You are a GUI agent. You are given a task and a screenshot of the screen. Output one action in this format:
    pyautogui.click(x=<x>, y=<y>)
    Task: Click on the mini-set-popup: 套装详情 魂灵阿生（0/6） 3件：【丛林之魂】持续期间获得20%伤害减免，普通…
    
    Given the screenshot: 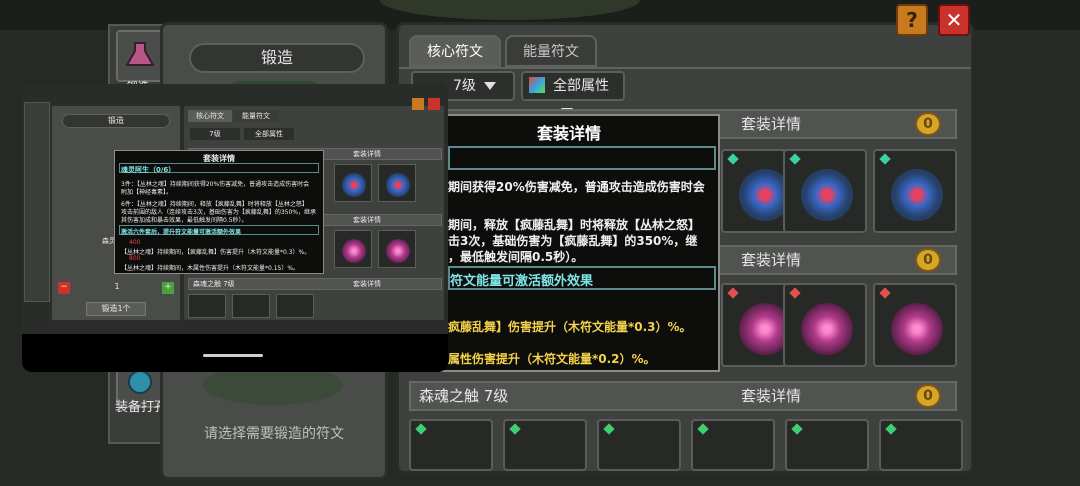 What is the action you would take?
    pyautogui.click(x=219, y=212)
    